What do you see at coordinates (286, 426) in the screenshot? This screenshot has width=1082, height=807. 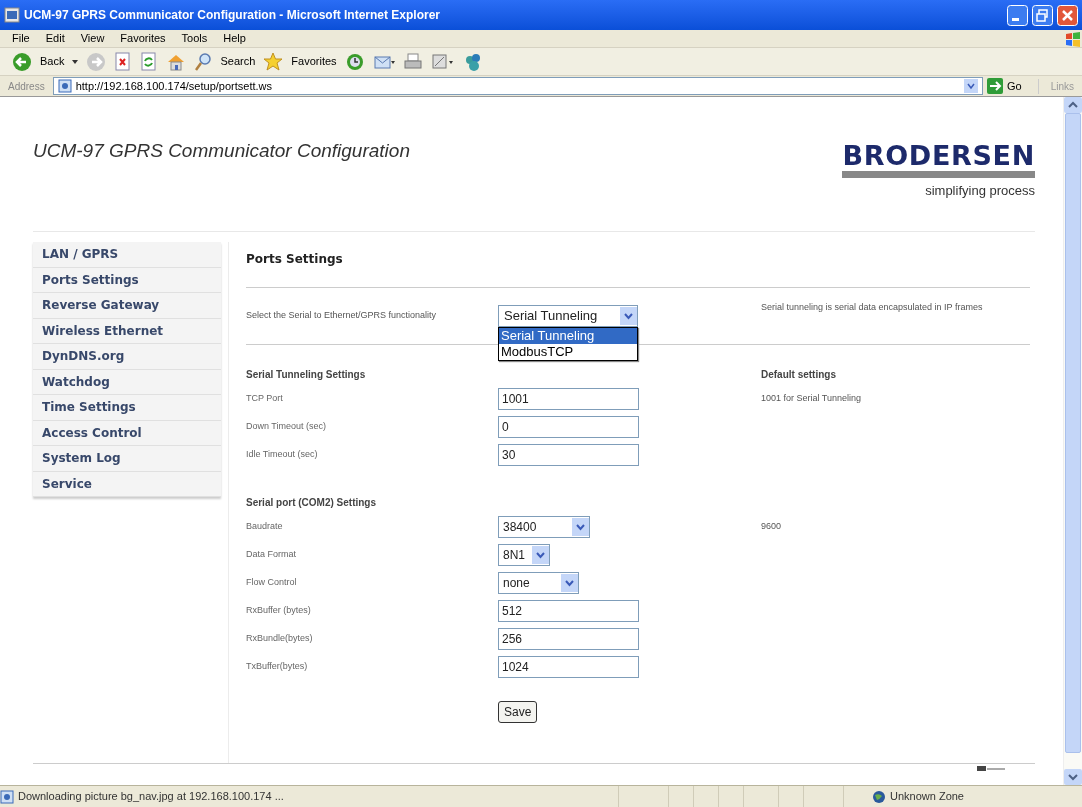 I see `field-label: Down Timeout (sec)` at bounding box center [286, 426].